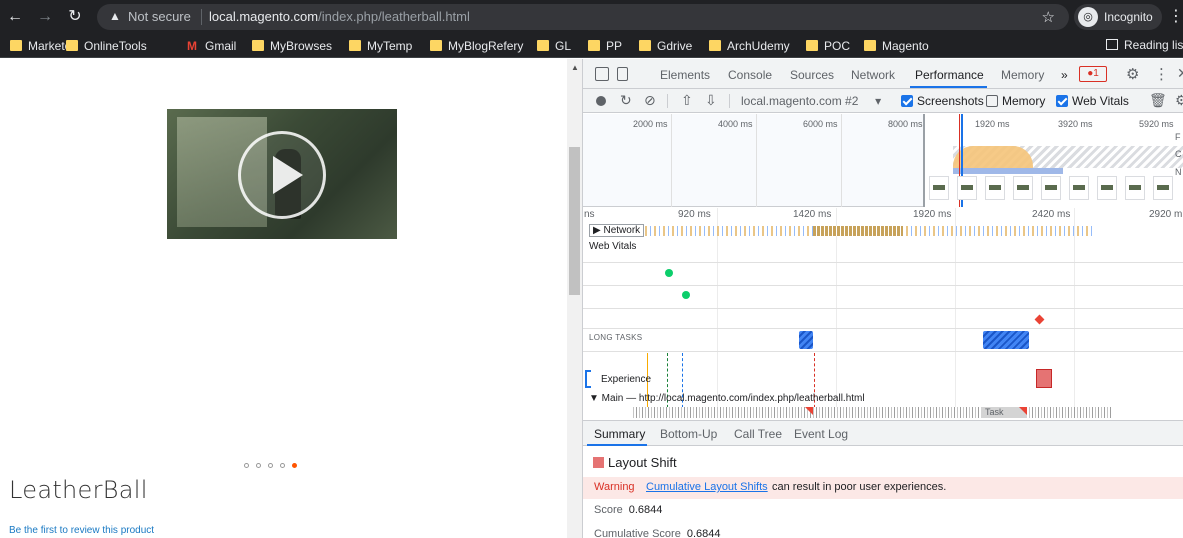 The height and width of the screenshot is (538, 1183). I want to click on bookmark-item: MyBrowses, so click(292, 46).